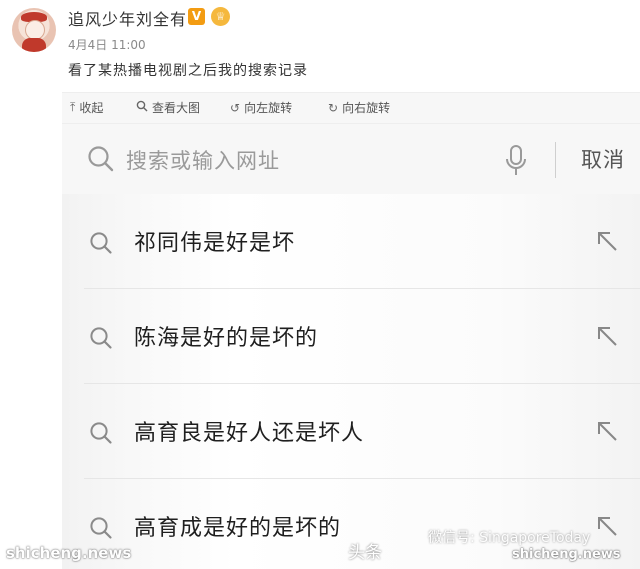  Describe the element at coordinates (238, 528) in the screenshot. I see `history-item-text: 高育成是好的是坏的` at that location.